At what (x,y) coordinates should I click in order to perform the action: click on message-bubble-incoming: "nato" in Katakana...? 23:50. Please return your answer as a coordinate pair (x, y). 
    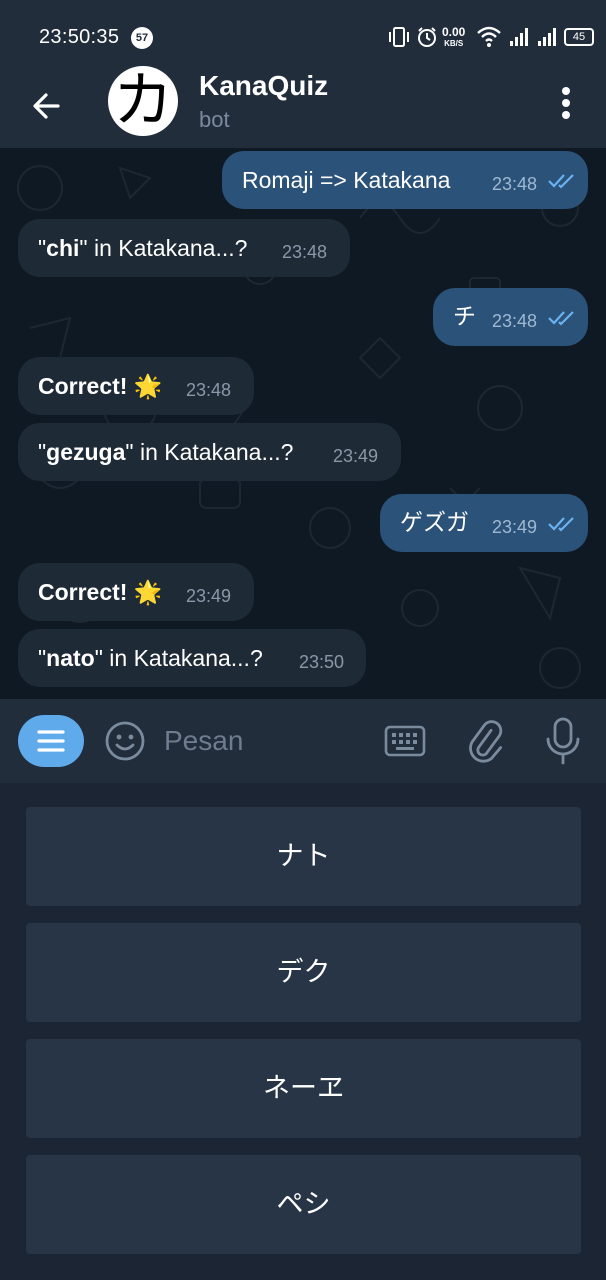
    Looking at the image, I should click on (192, 658).